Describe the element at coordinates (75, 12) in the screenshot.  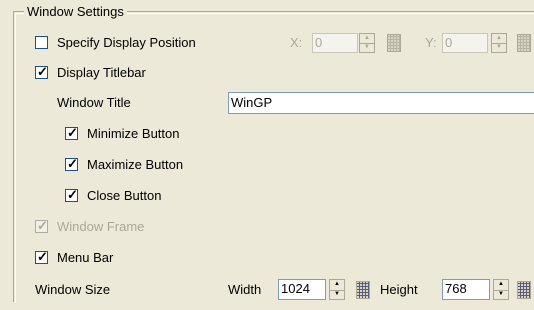
I see `group-title: Window Settings` at that location.